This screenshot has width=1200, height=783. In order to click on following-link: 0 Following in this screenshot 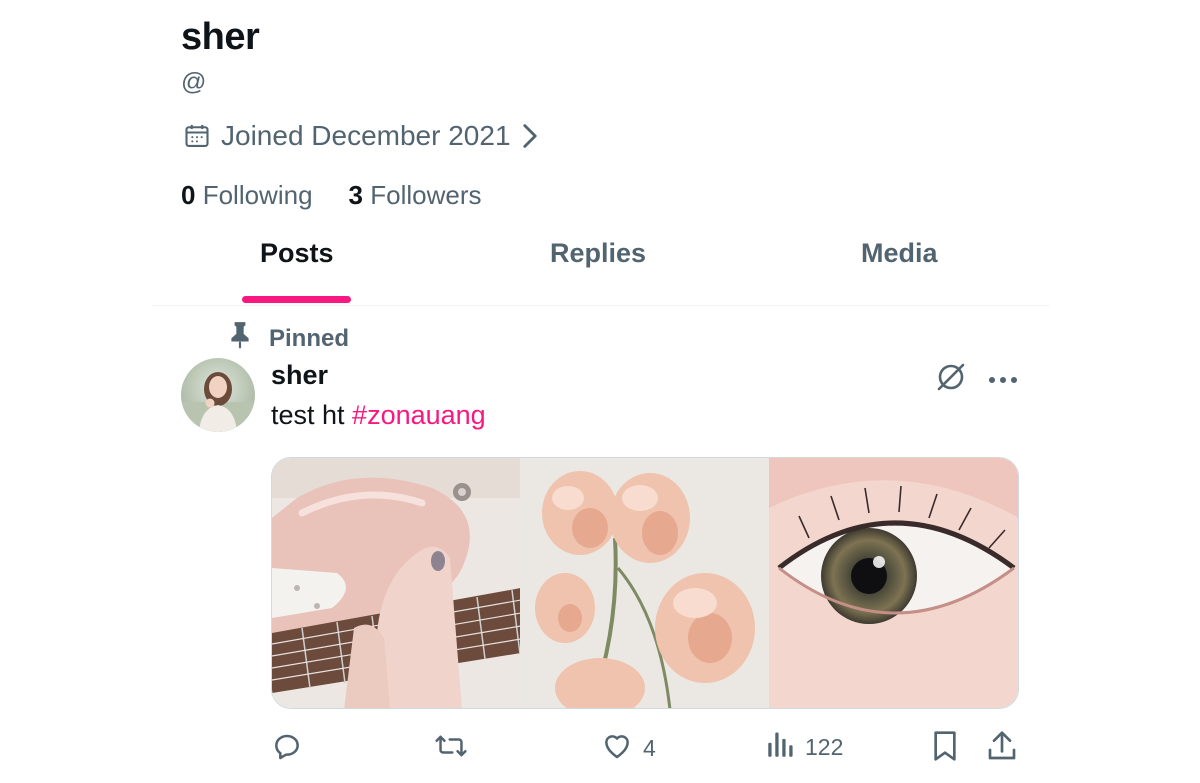, I will do `click(247, 195)`.